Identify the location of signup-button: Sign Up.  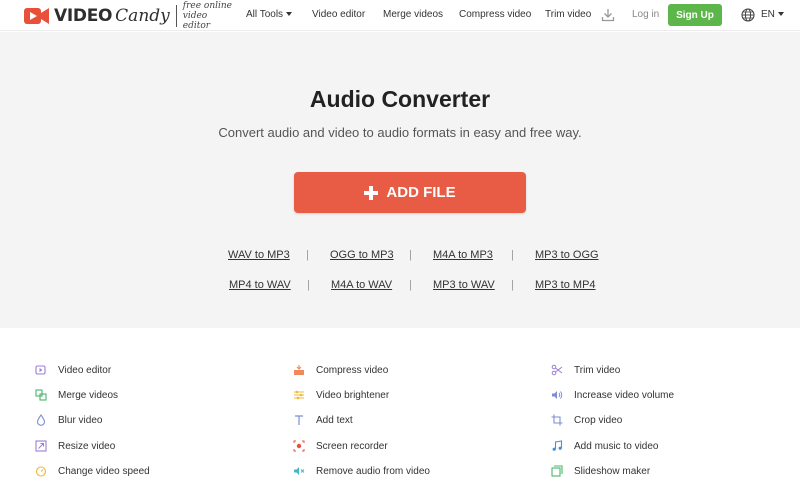
(695, 15).